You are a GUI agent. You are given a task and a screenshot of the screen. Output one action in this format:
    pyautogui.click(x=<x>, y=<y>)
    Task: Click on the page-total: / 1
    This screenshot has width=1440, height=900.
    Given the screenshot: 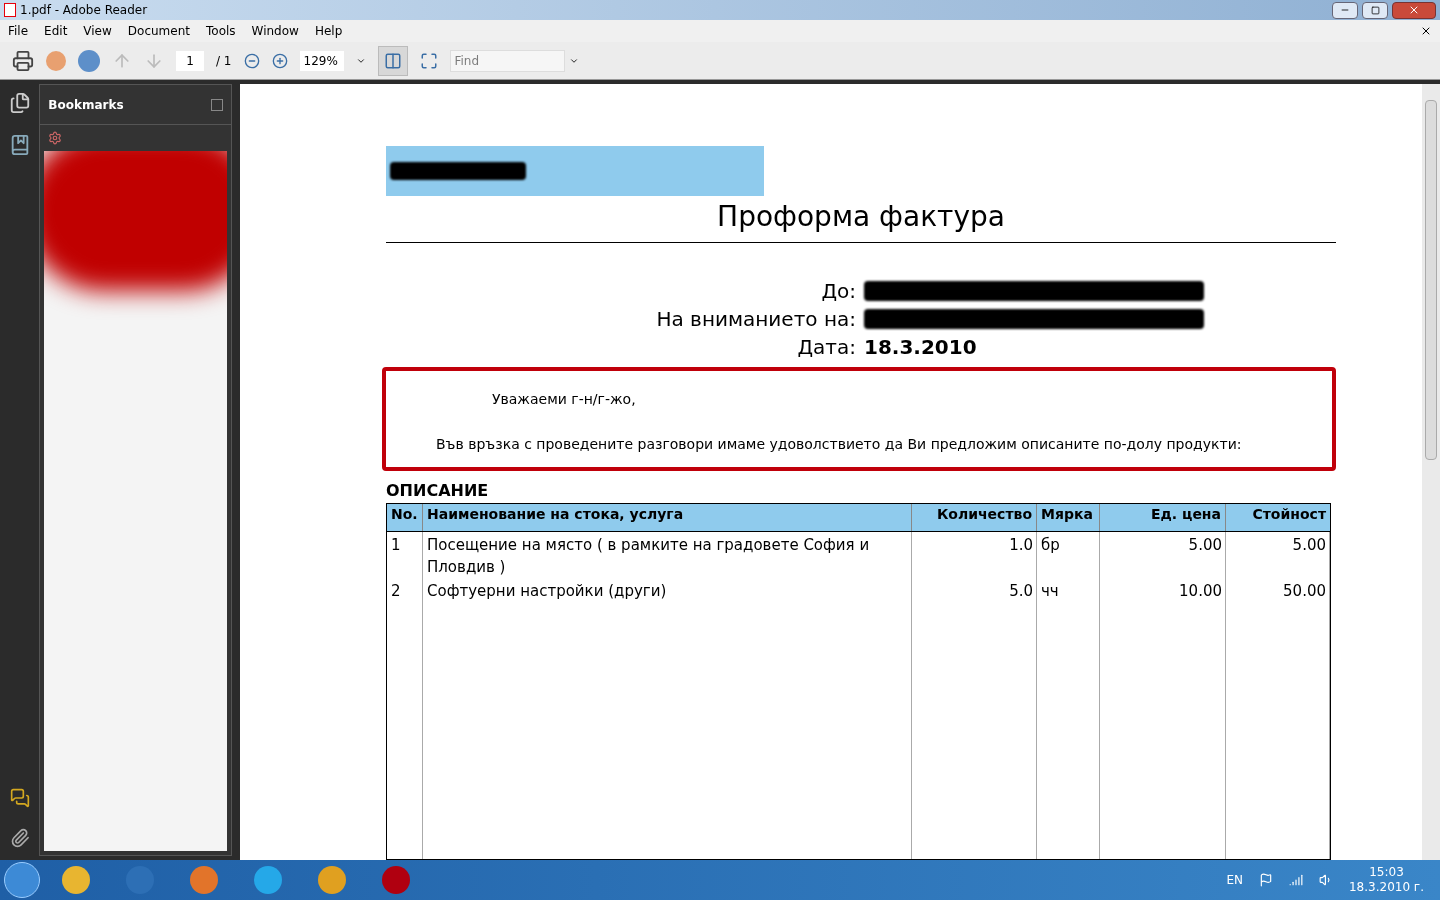 What is the action you would take?
    pyautogui.click(x=224, y=61)
    